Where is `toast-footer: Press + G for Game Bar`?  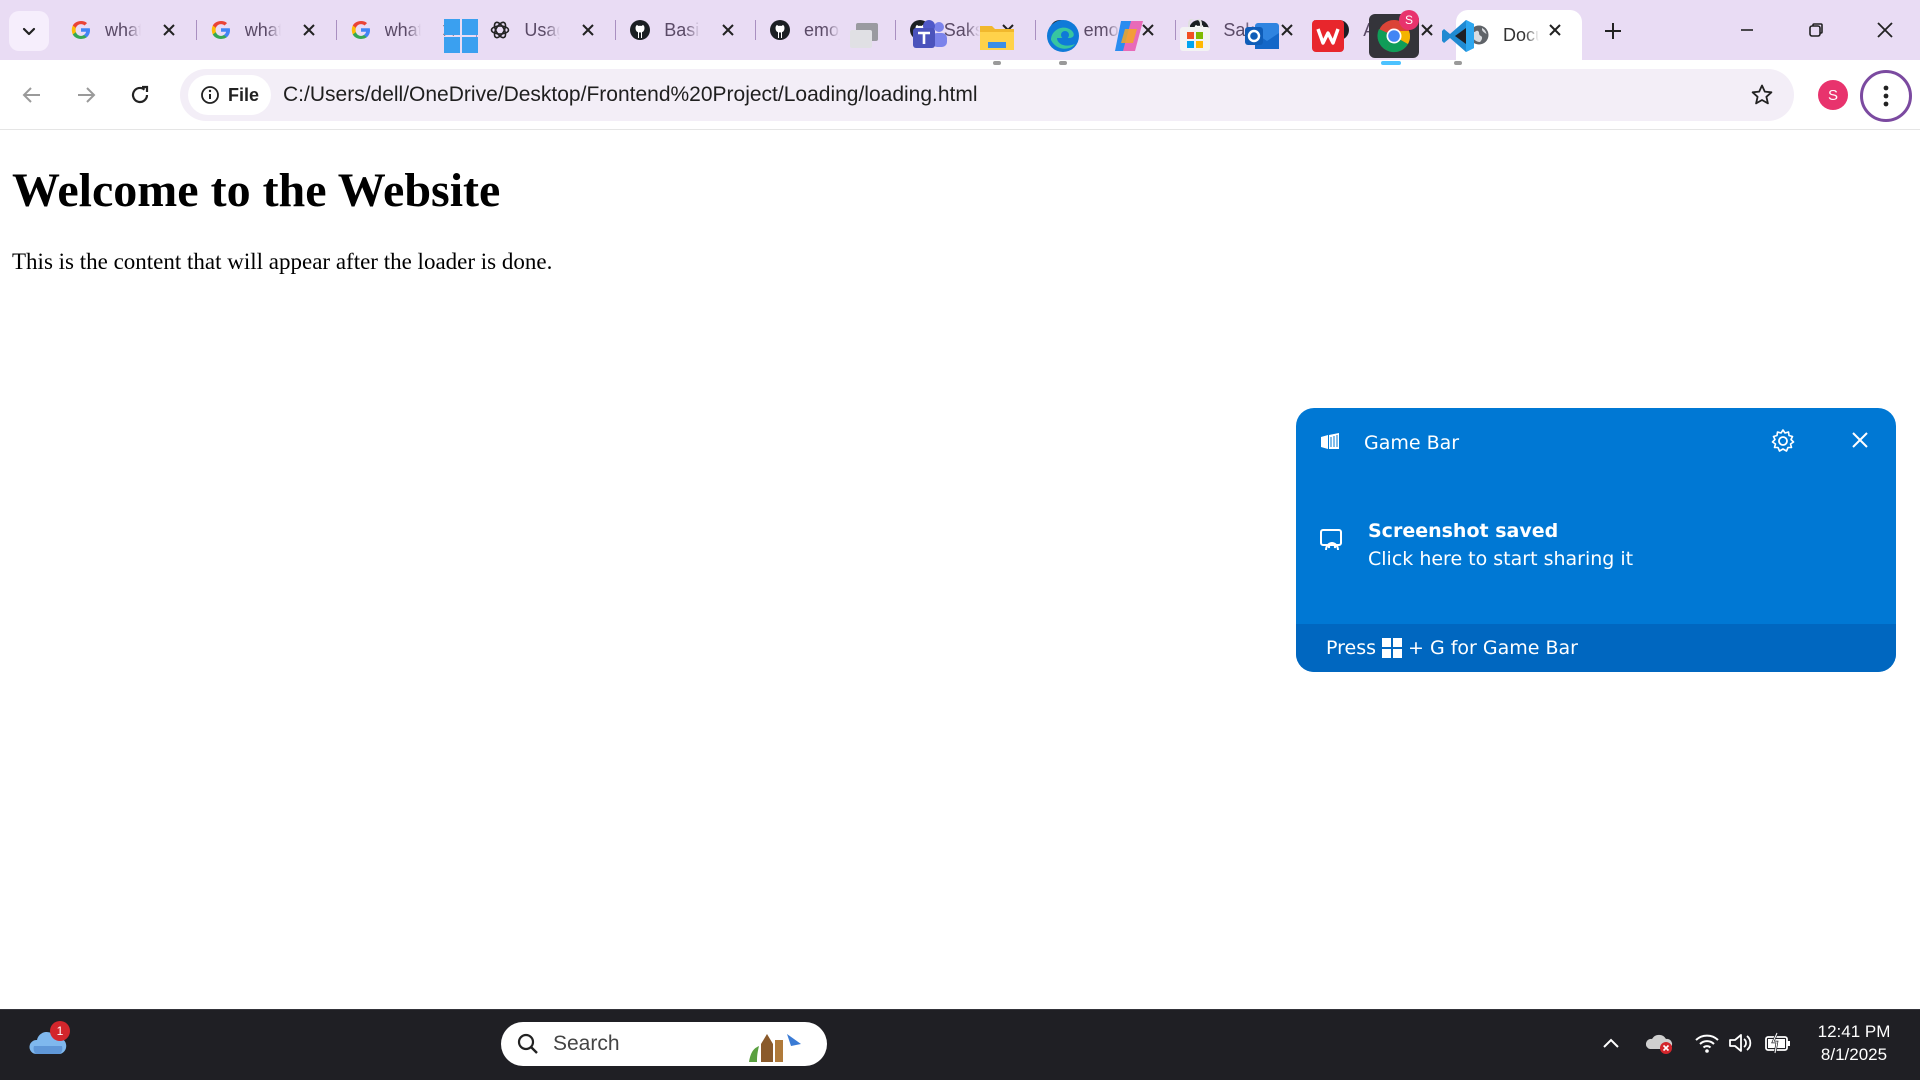
toast-footer: Press + G for Game Bar is located at coordinates (1596, 648).